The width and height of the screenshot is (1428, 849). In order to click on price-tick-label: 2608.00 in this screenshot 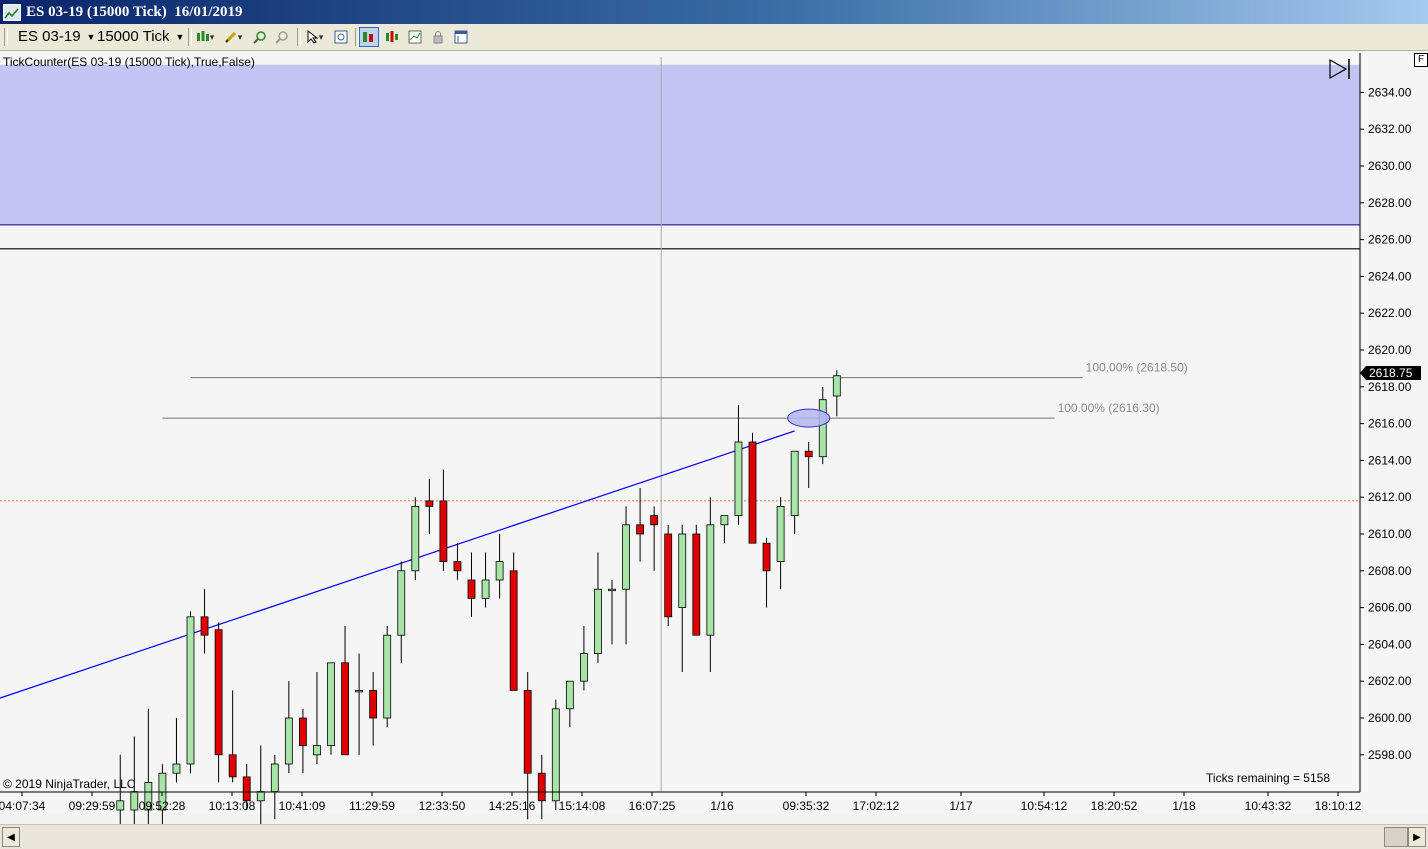, I will do `click(1390, 571)`.